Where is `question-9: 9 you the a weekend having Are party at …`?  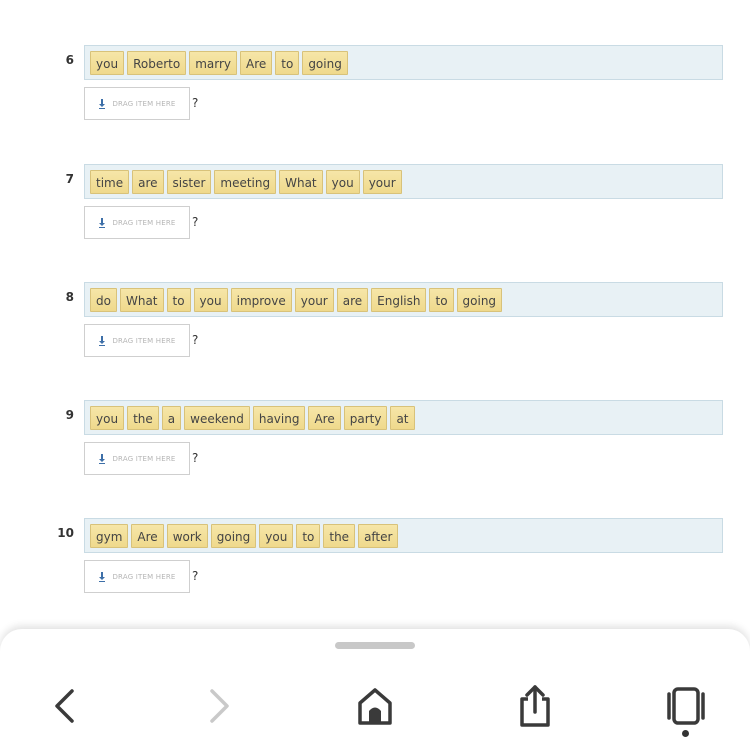
question-9: 9 you the a weekend having Are party at … is located at coordinates (375, 440).